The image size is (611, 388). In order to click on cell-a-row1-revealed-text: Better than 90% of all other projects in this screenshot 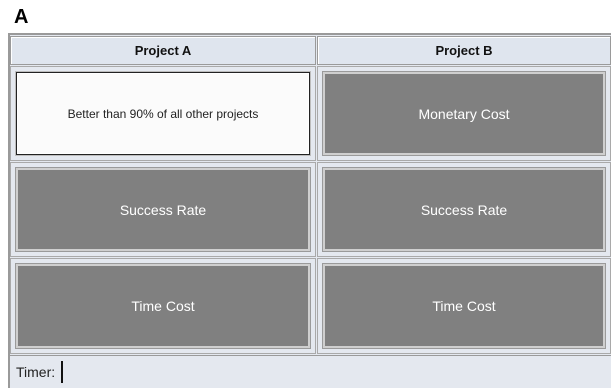, I will do `click(163, 113)`.